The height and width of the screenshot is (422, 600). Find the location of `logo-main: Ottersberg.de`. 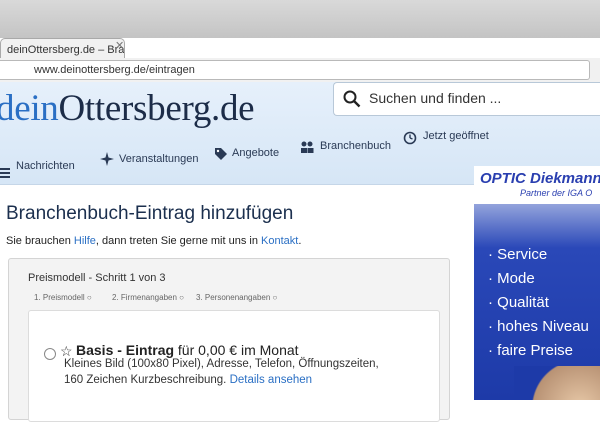

logo-main: Ottersberg.de is located at coordinates (156, 108).